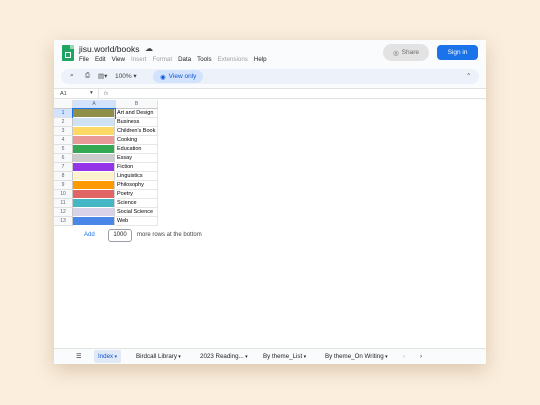 The height and width of the screenshot is (405, 540). What do you see at coordinates (100, 59) in the screenshot?
I see `menu-edit: Edit` at bounding box center [100, 59].